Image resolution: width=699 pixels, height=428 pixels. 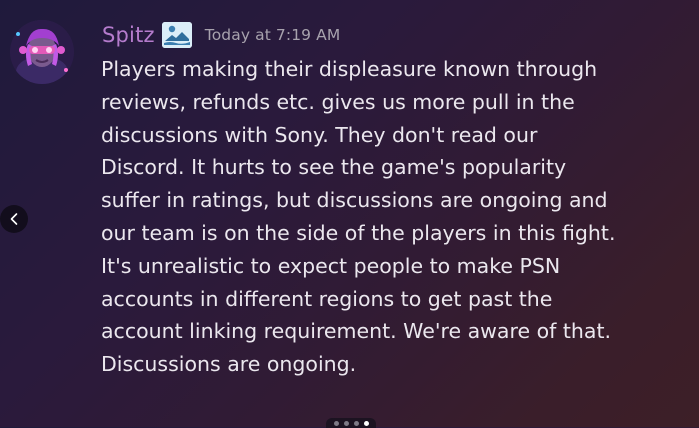 What do you see at coordinates (128, 35) in the screenshot?
I see `username: Spitz` at bounding box center [128, 35].